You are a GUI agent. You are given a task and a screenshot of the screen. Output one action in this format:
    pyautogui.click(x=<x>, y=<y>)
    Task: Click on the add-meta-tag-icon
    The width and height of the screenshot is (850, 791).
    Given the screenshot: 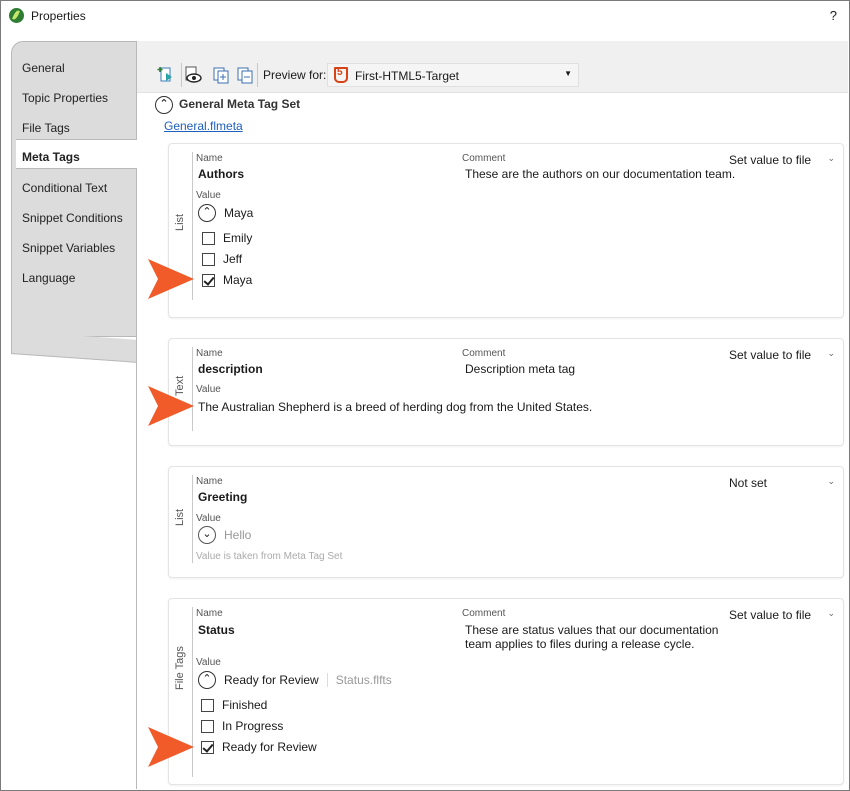 What is the action you would take?
    pyautogui.click(x=167, y=75)
    